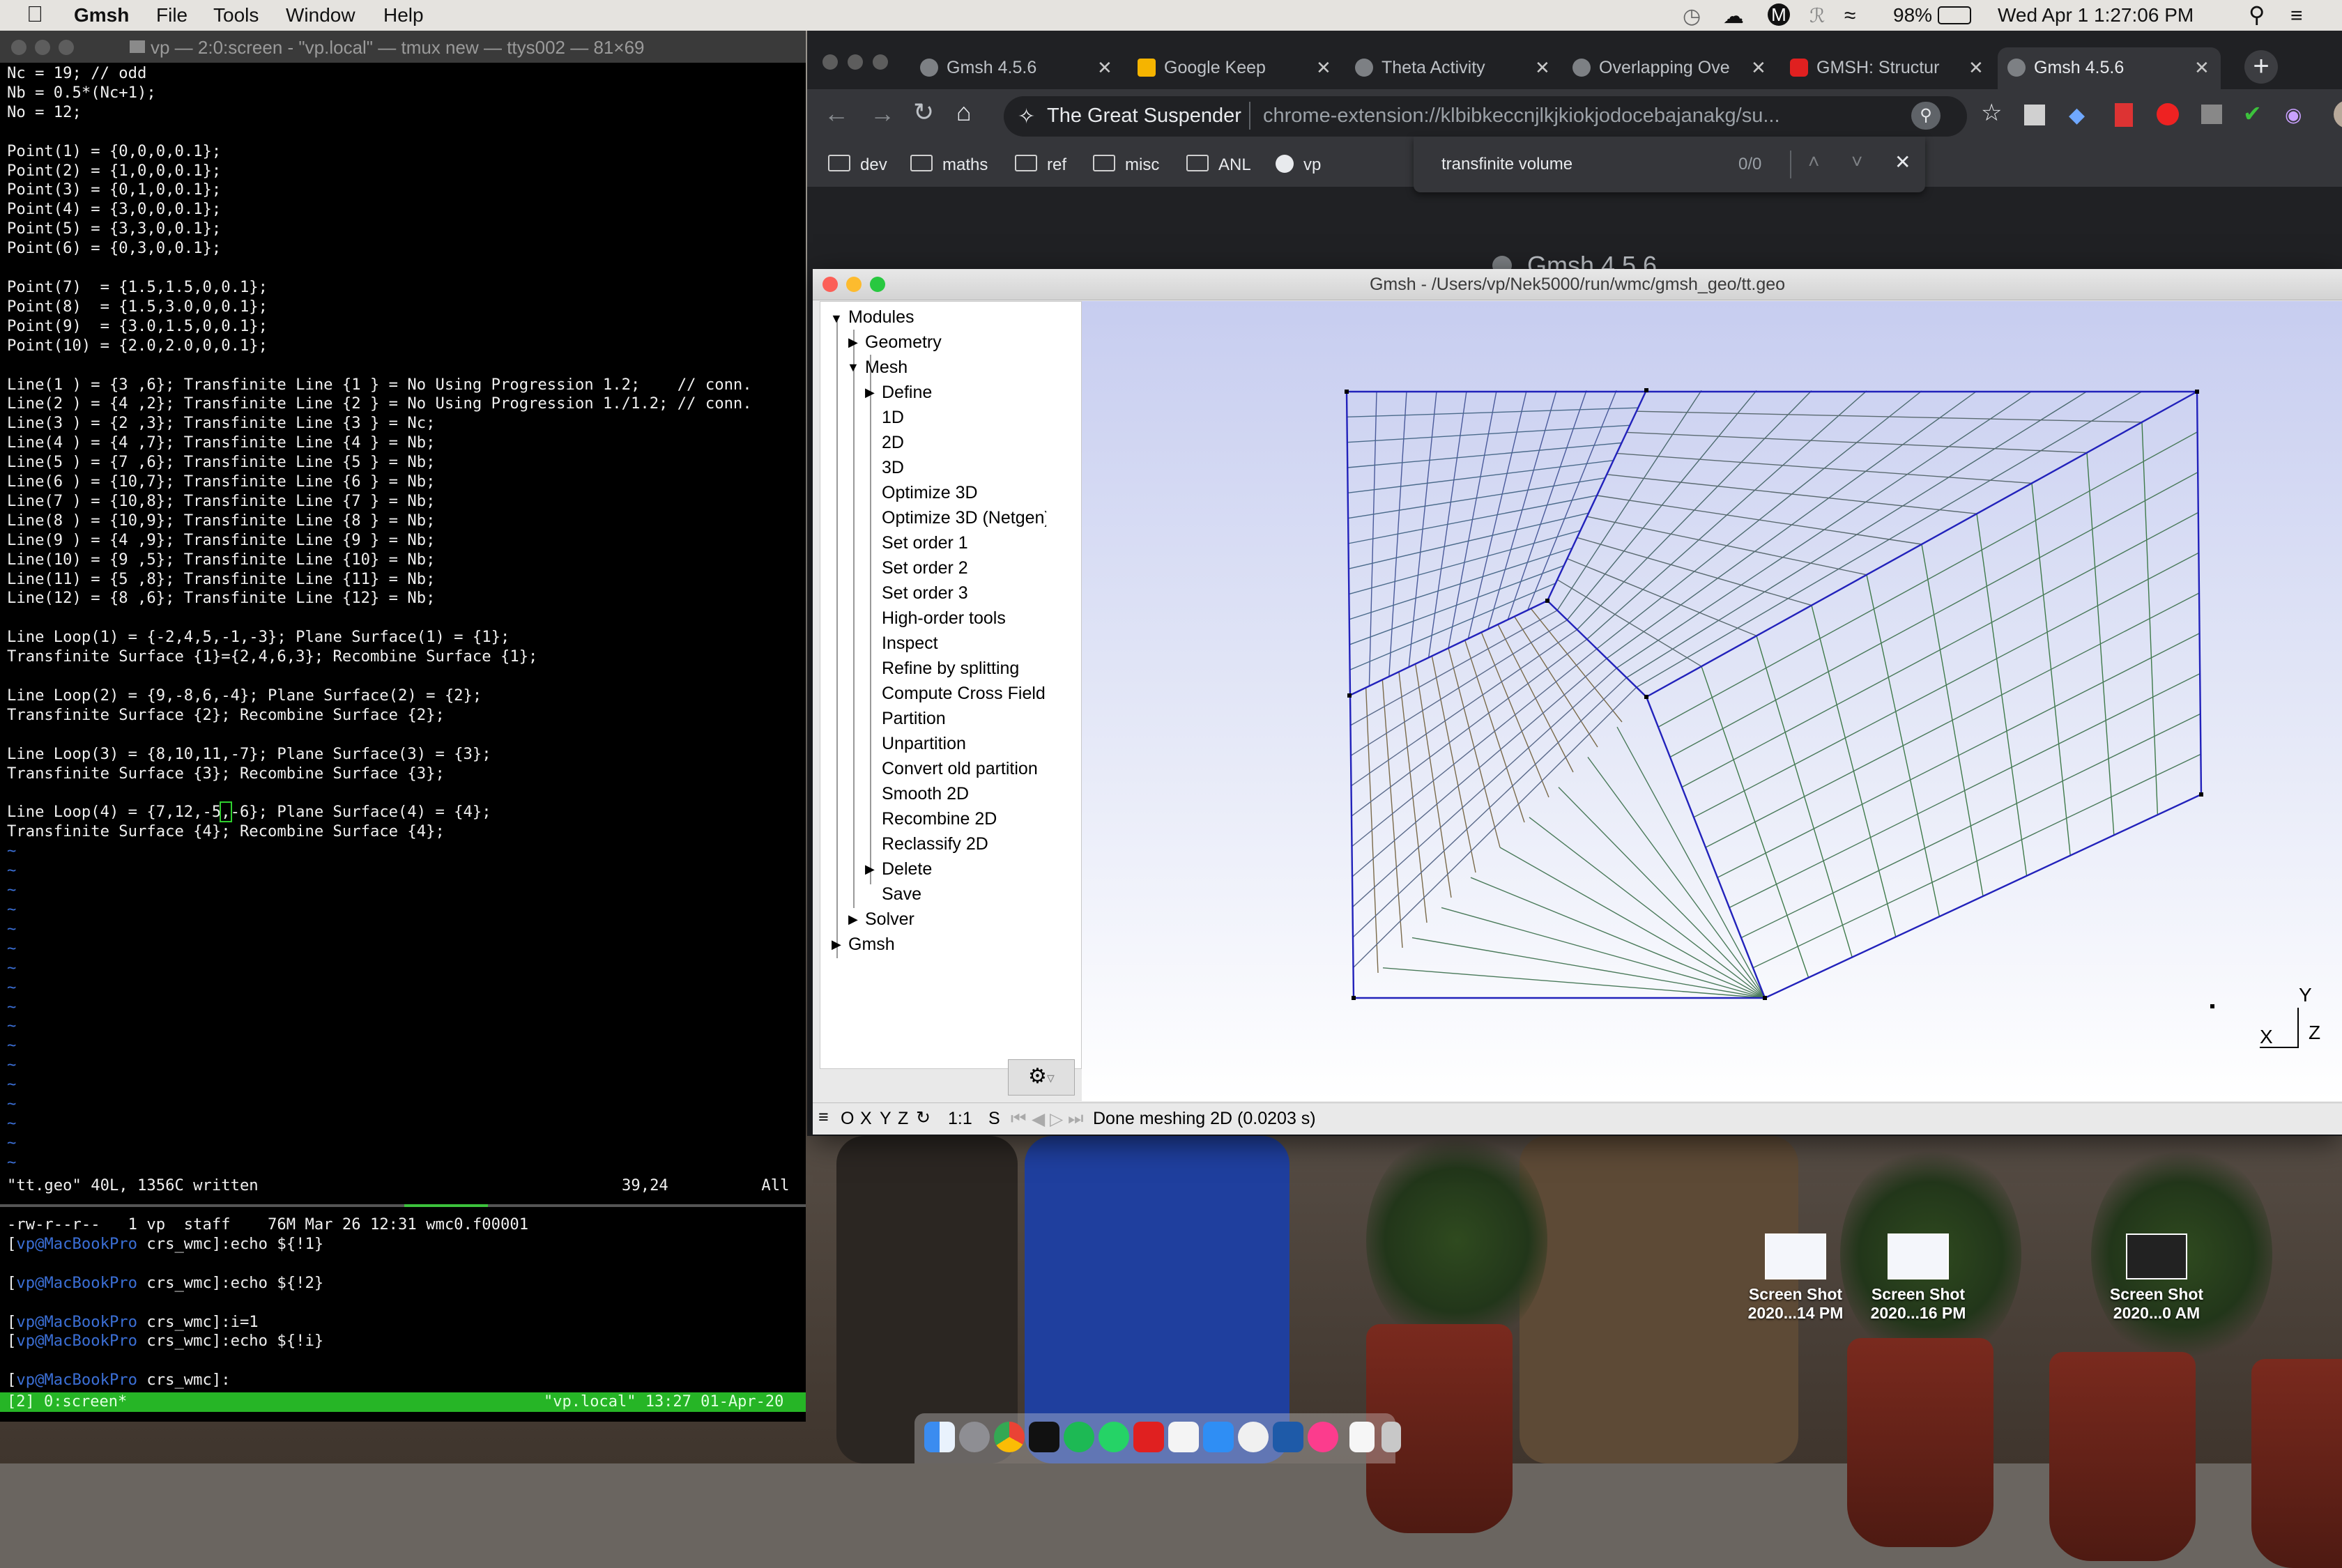 This screenshot has height=1568, width=2342. What do you see at coordinates (881, 317) in the screenshot?
I see `tree-modules: Modules` at bounding box center [881, 317].